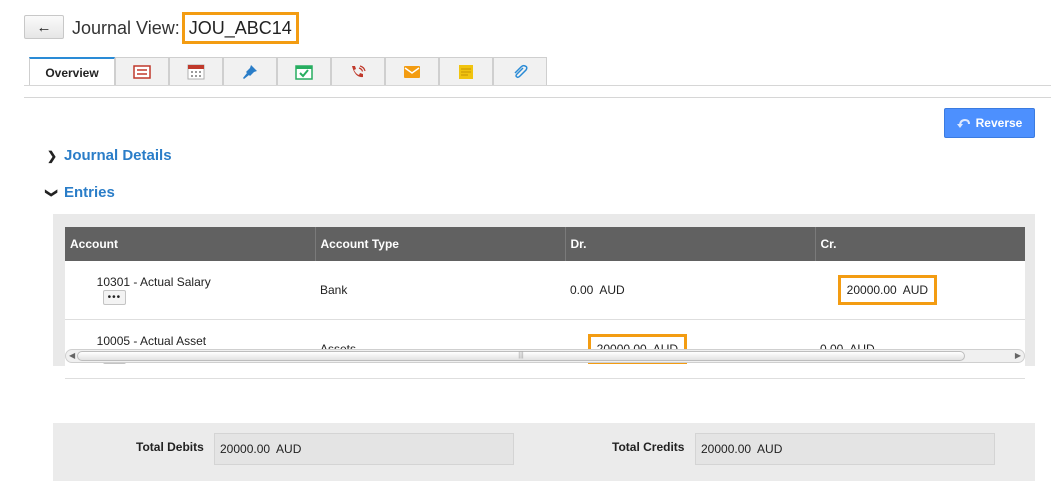 The height and width of the screenshot is (492, 1051). Describe the element at coordinates (190, 244) in the screenshot. I see `col-account: Account` at that location.